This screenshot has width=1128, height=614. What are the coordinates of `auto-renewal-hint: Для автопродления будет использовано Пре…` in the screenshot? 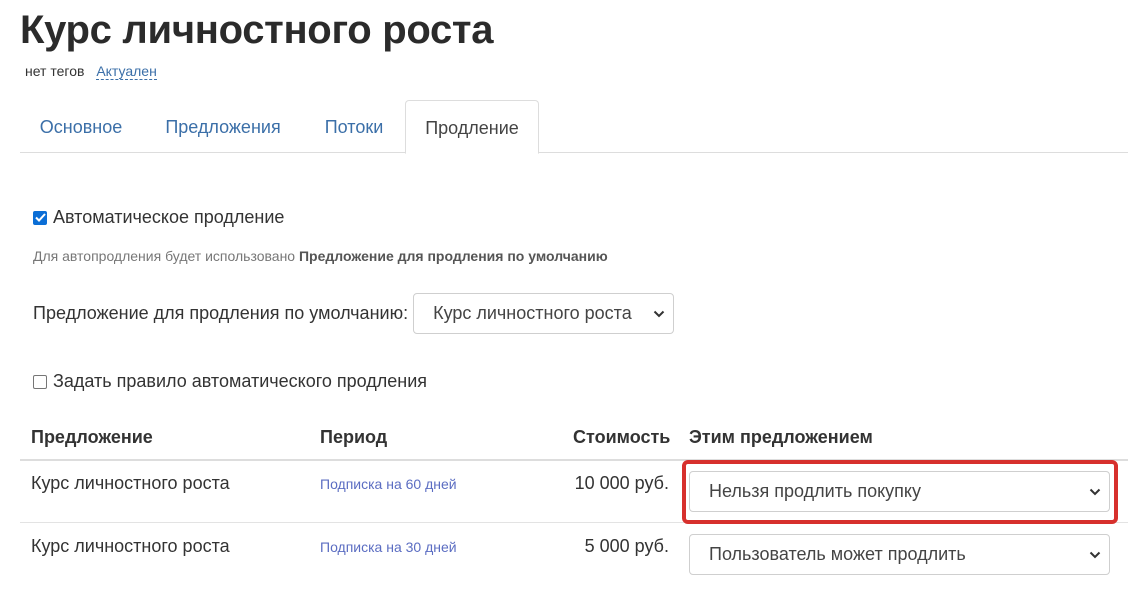 It's located at (320, 256).